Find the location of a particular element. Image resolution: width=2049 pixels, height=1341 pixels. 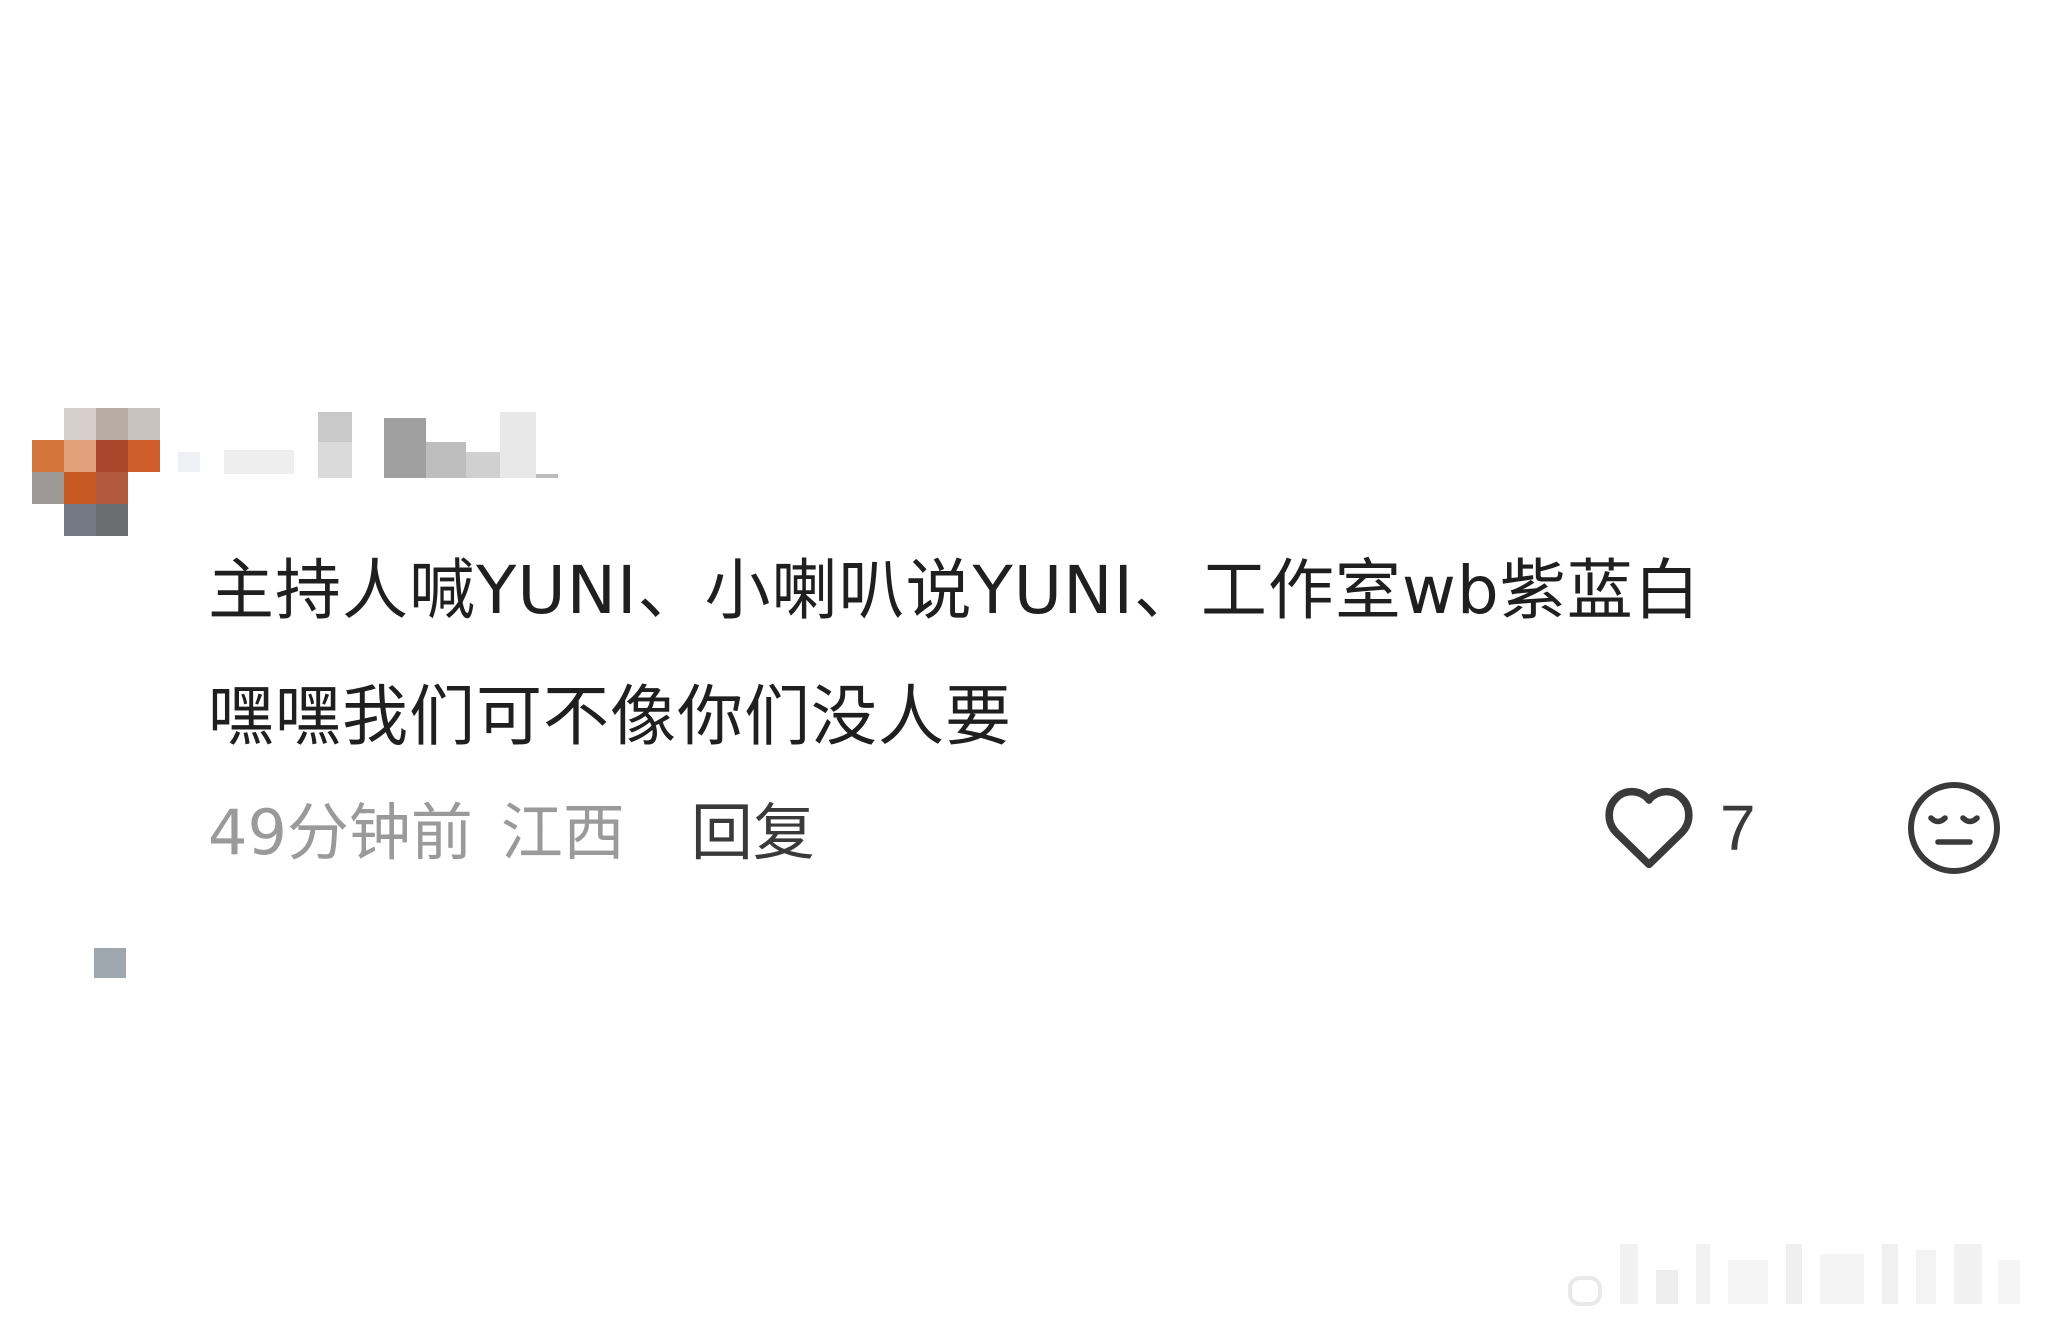

comment-meta: 49分钟前 江西 回复 is located at coordinates (511, 827).